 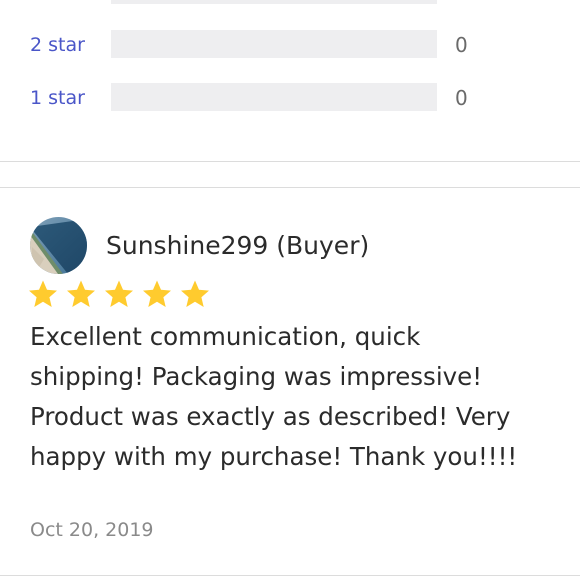 I want to click on review-text-line: Product was exactly as described! Very, so click(x=270, y=416).